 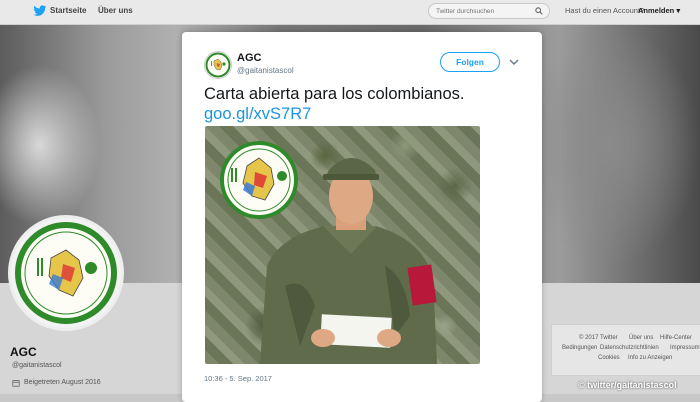 I want to click on tweet-link: goo.gl/xvS7R7, so click(x=257, y=114).